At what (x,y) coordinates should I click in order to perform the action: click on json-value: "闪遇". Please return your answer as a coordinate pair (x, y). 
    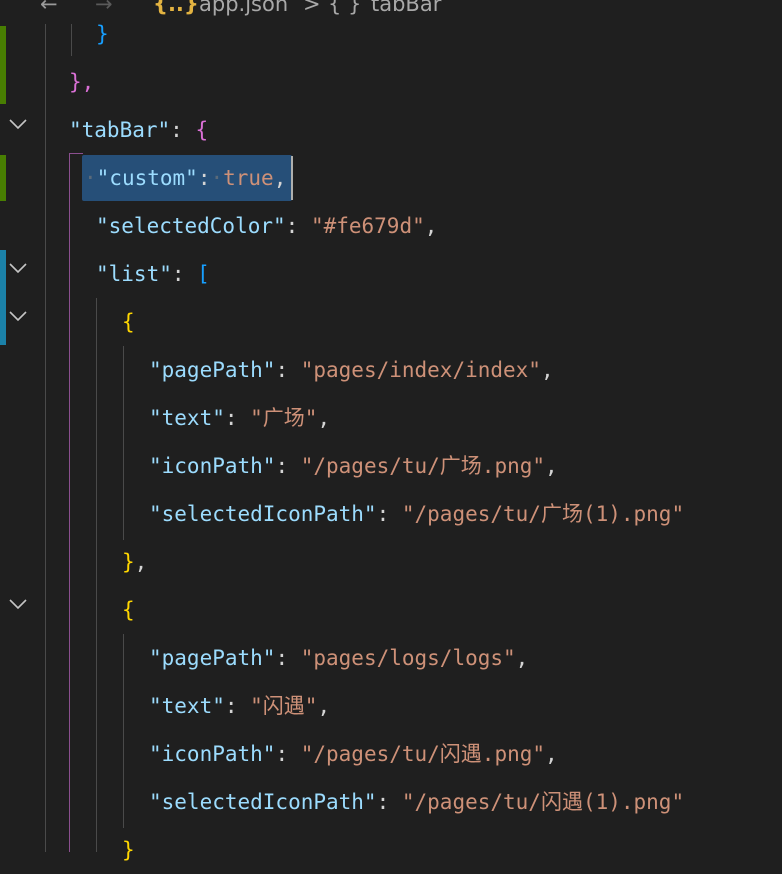
    Looking at the image, I should click on (284, 706).